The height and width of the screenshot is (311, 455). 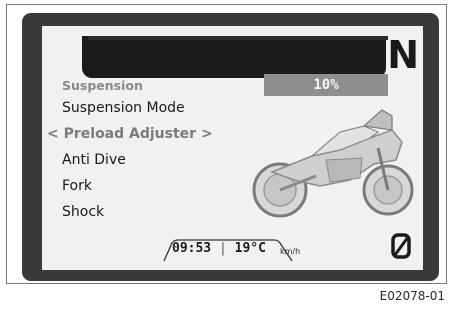 I want to click on menu-item-anti-dive: Anti Dive, so click(x=94, y=160).